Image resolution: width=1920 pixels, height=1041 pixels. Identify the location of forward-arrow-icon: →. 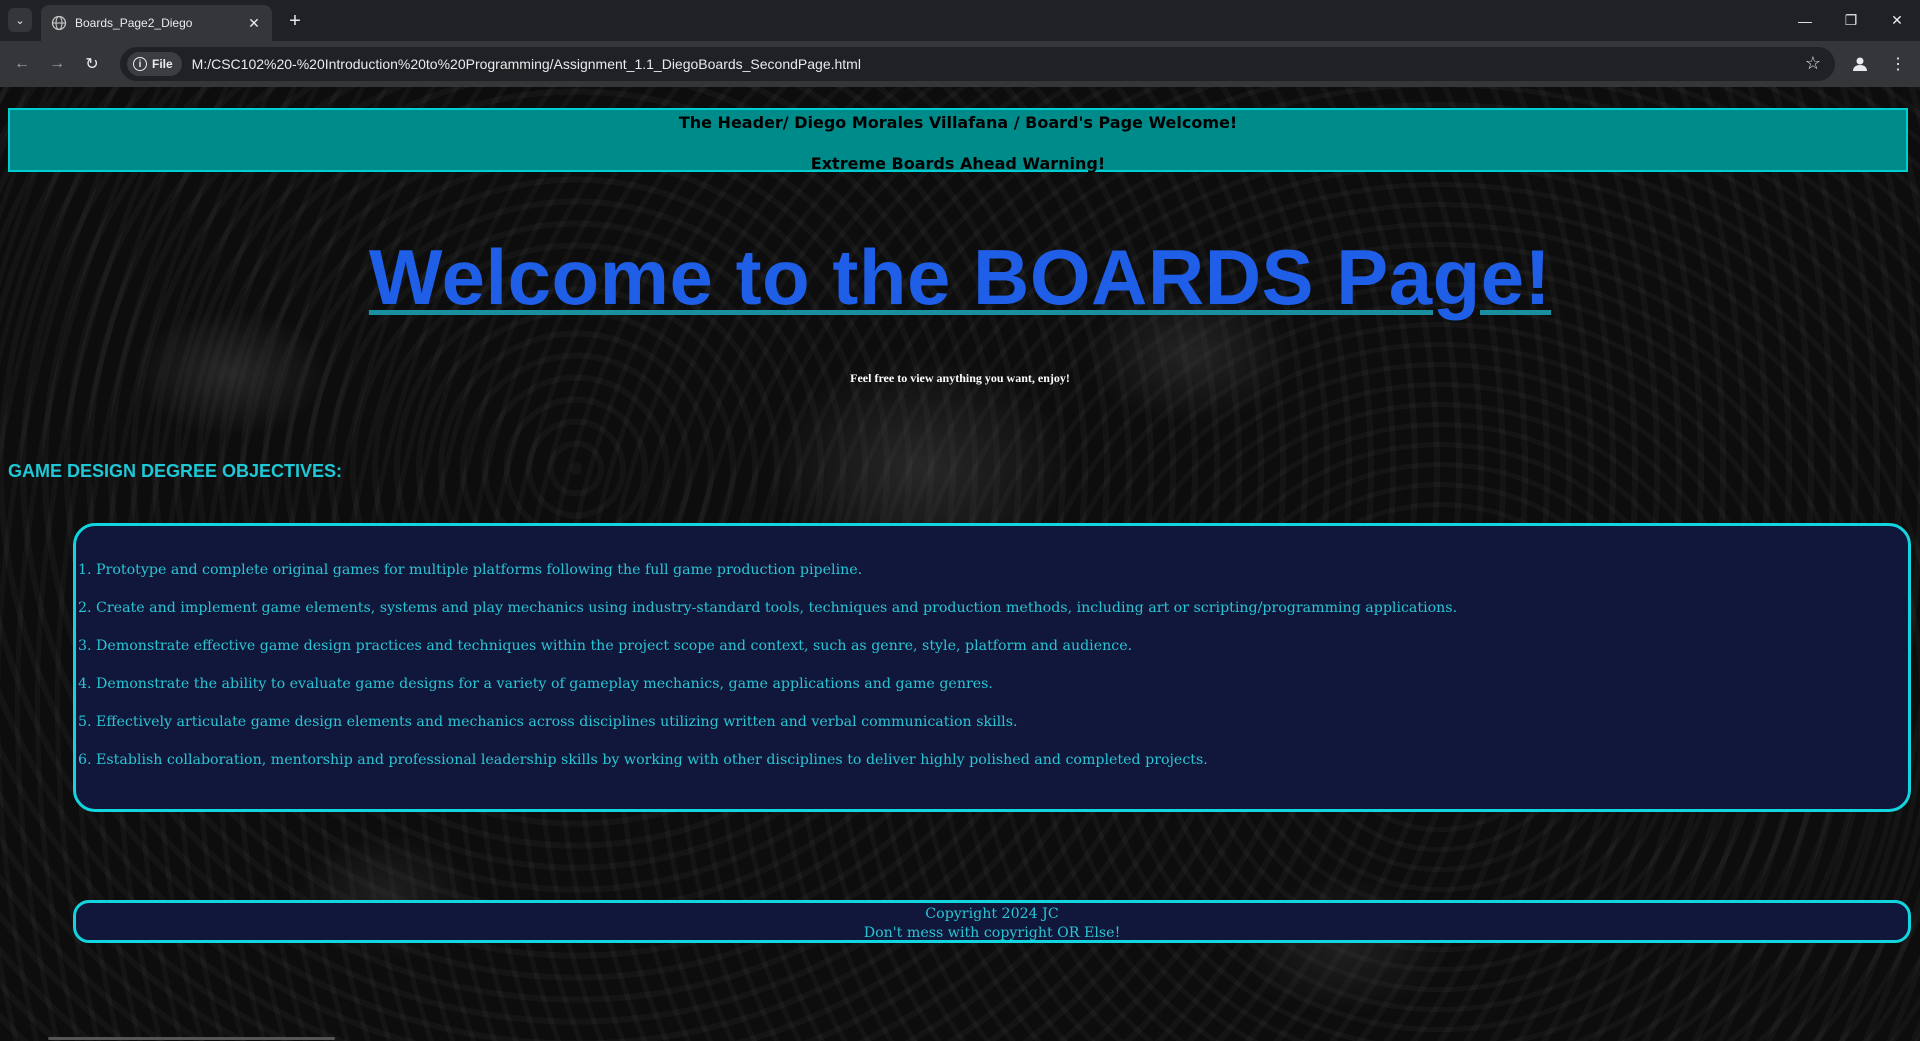
(57, 64).